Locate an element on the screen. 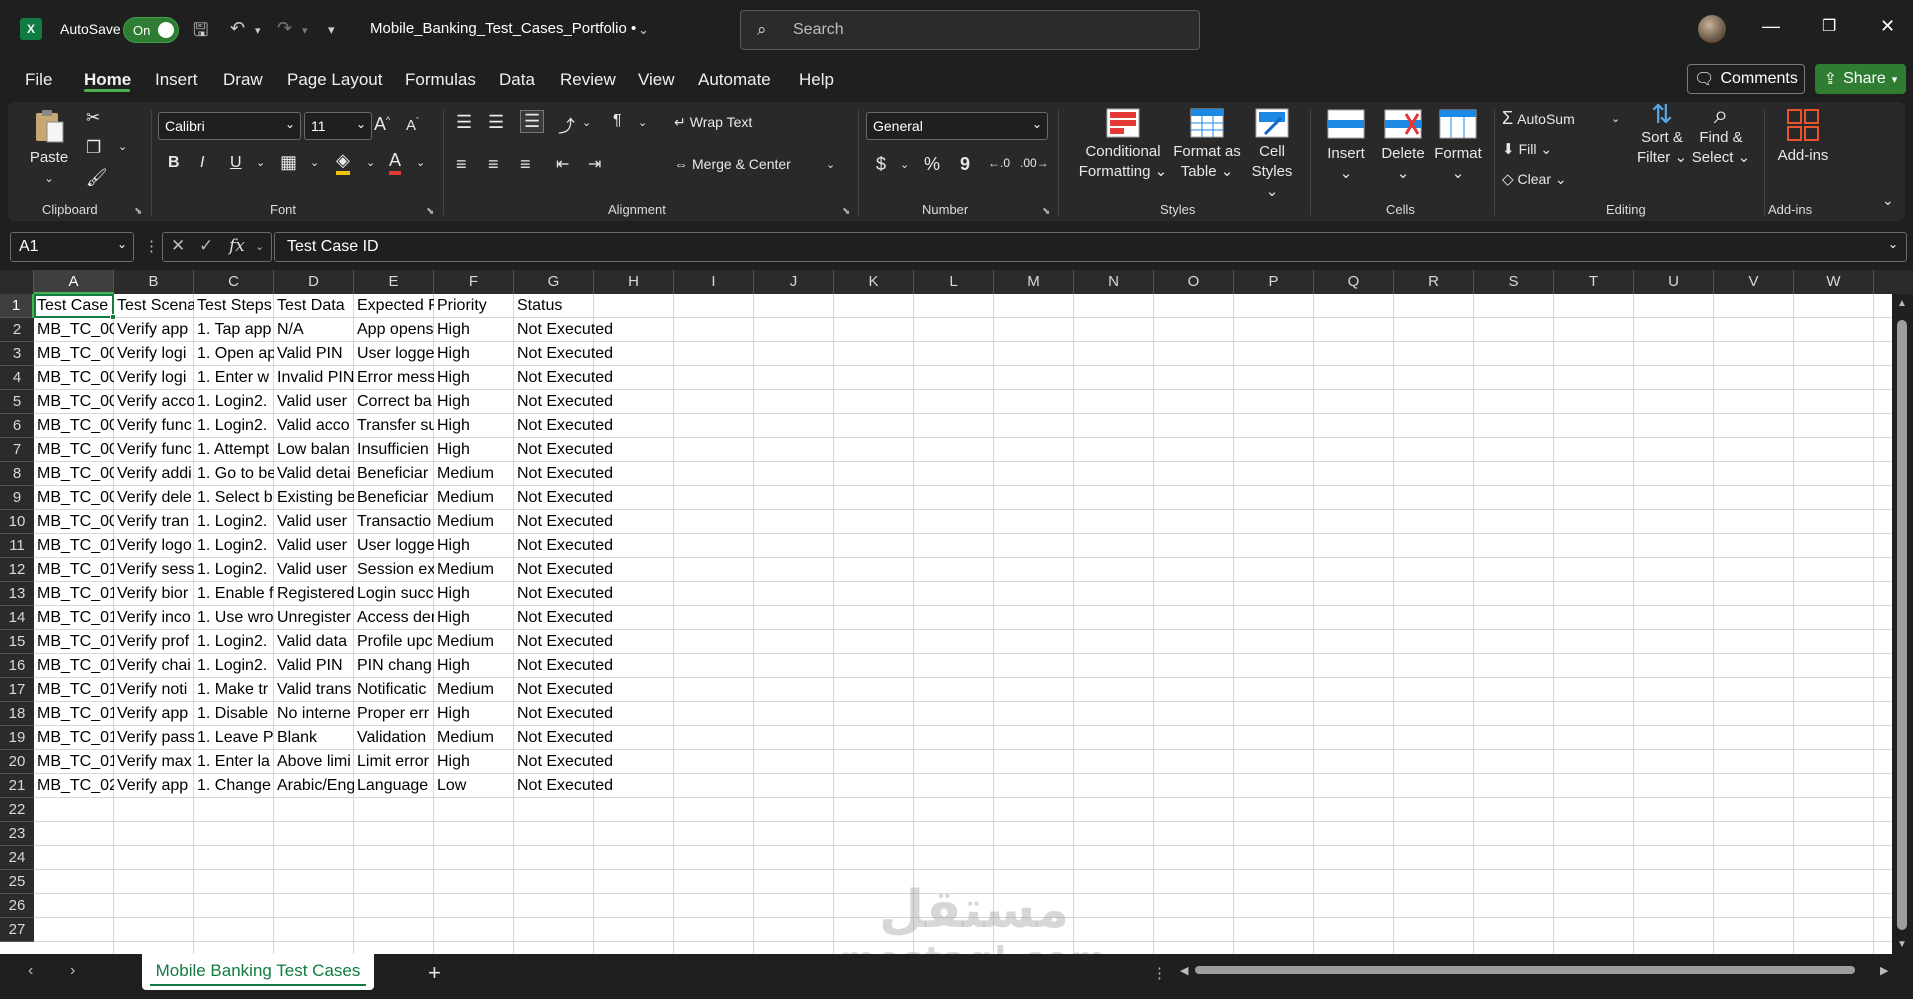 This screenshot has width=1913, height=999. column-header-e: E is located at coordinates (394, 282).